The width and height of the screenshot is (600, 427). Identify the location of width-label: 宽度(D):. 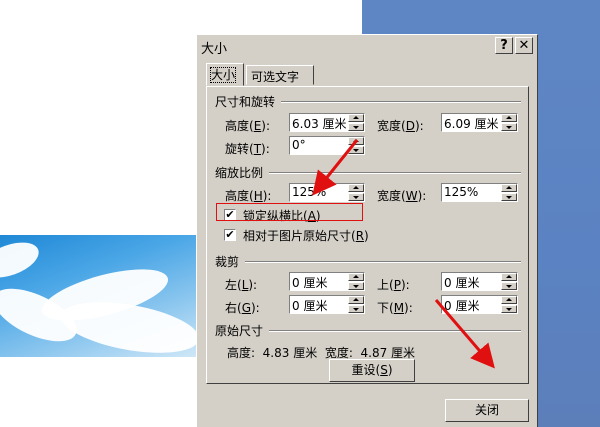
(400, 126).